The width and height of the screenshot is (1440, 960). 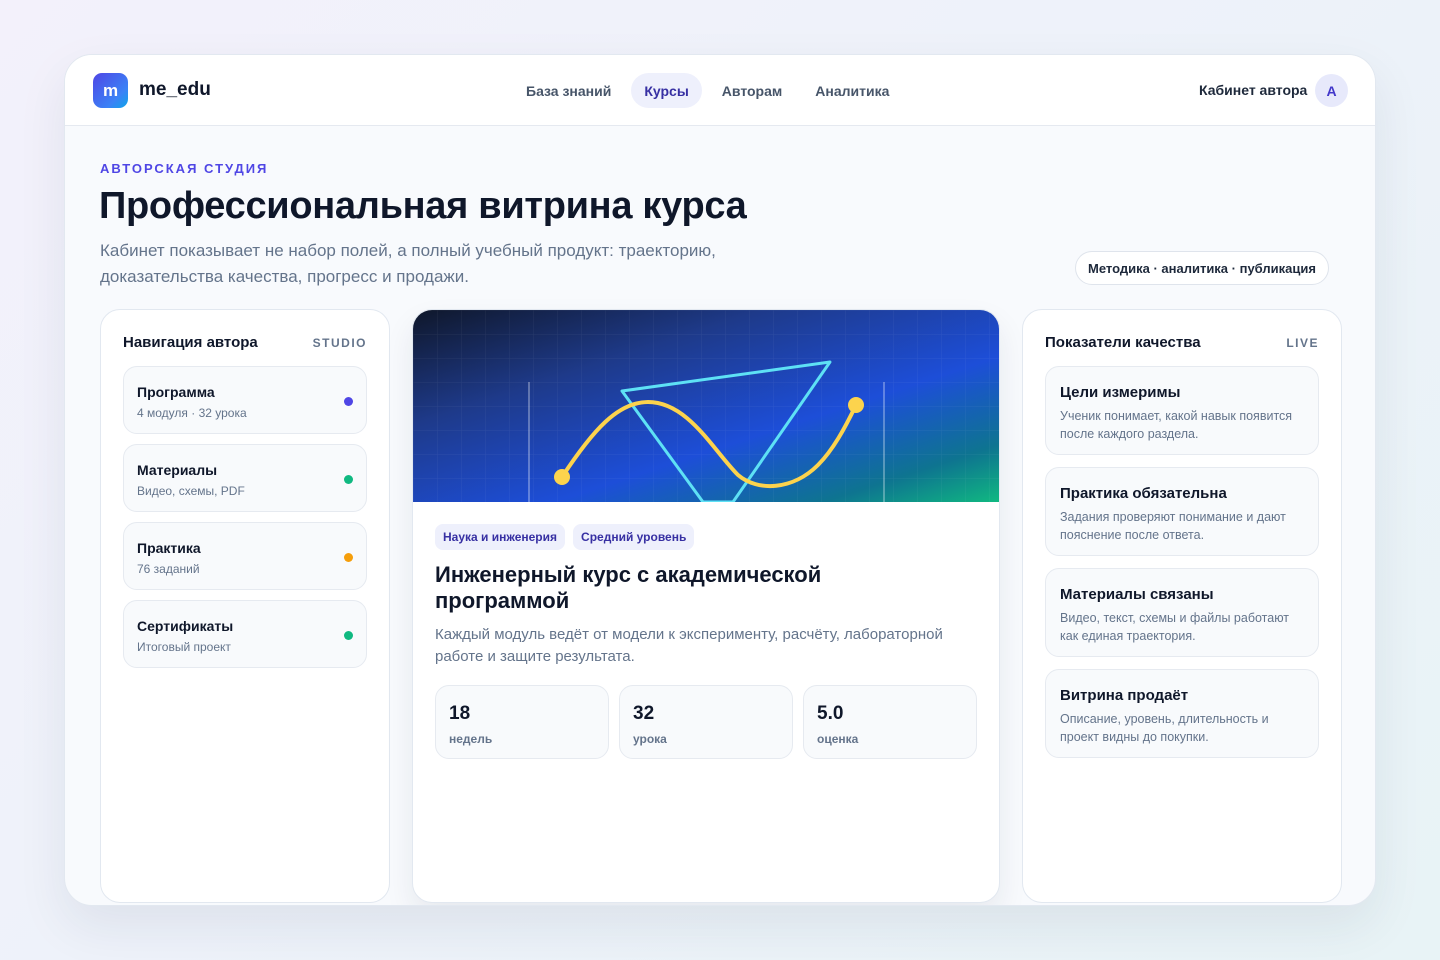 What do you see at coordinates (177, 470) in the screenshot?
I see `nav-card-title: Материалы` at bounding box center [177, 470].